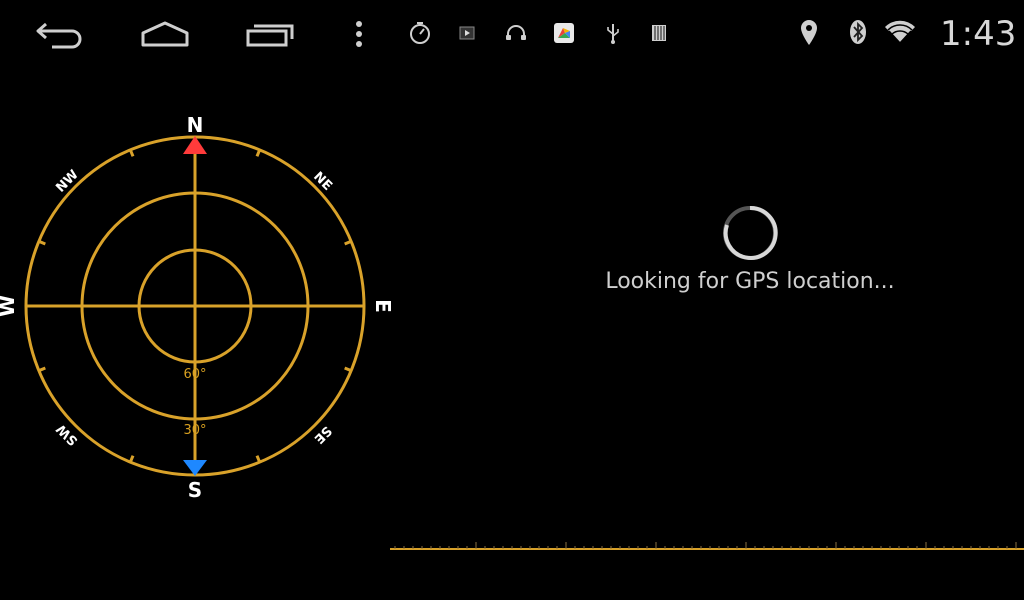 This screenshot has width=1024, height=600. I want to click on headphones-icon, so click(516, 32).